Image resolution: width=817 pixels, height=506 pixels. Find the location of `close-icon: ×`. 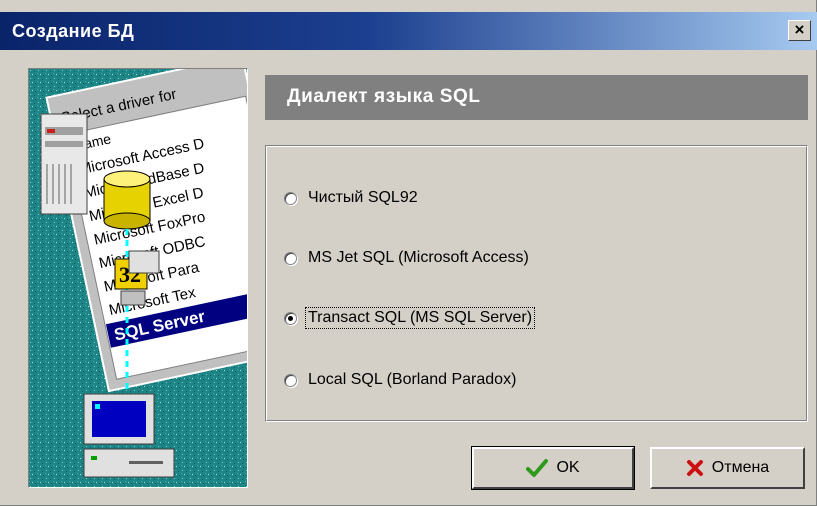

close-icon: × is located at coordinates (799, 29).